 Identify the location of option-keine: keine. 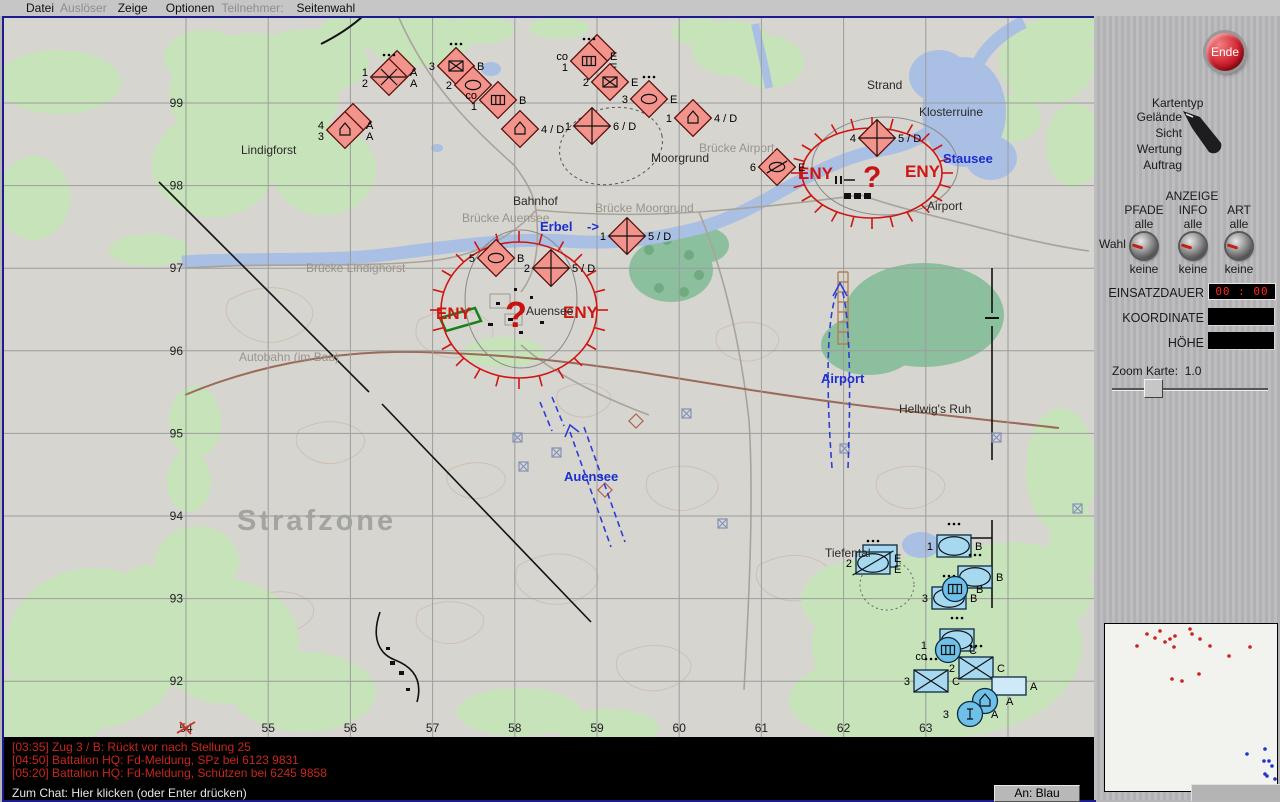
(1144, 269).